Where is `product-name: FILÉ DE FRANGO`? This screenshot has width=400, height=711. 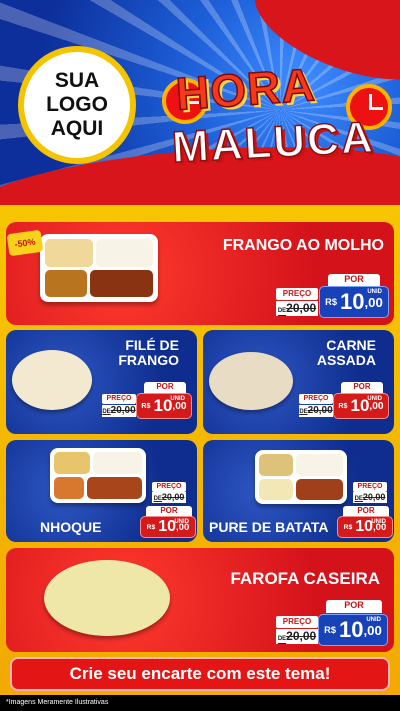
product-name: FILÉ DE FRANGO is located at coordinates (148, 352).